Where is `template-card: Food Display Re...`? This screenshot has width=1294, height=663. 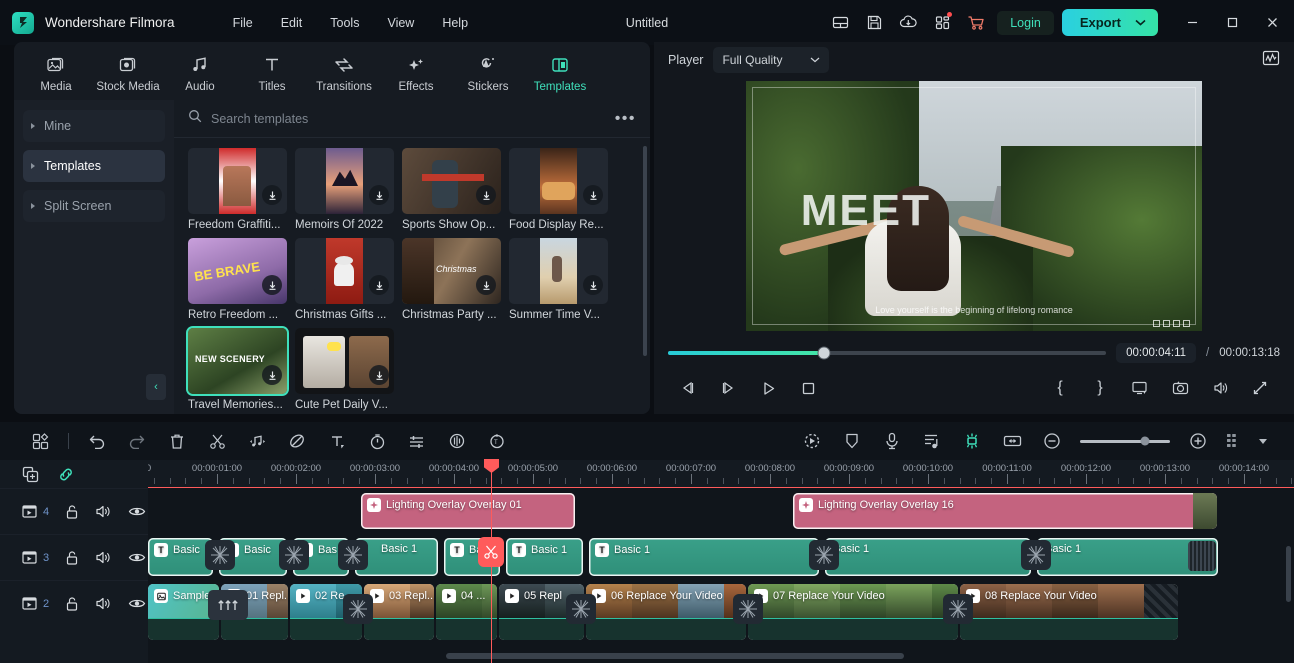
template-card: Food Display Re... is located at coordinates (558, 189).